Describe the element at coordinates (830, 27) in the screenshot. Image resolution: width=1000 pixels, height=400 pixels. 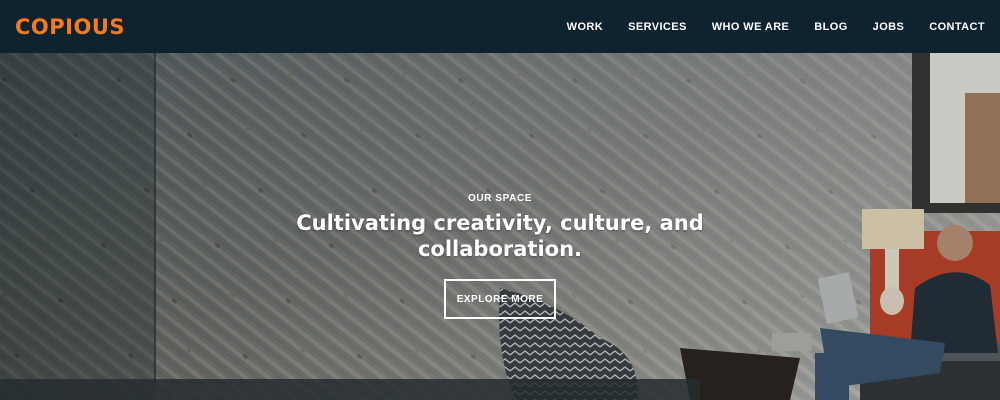
I see `nav-link-blog: BLOG` at that location.